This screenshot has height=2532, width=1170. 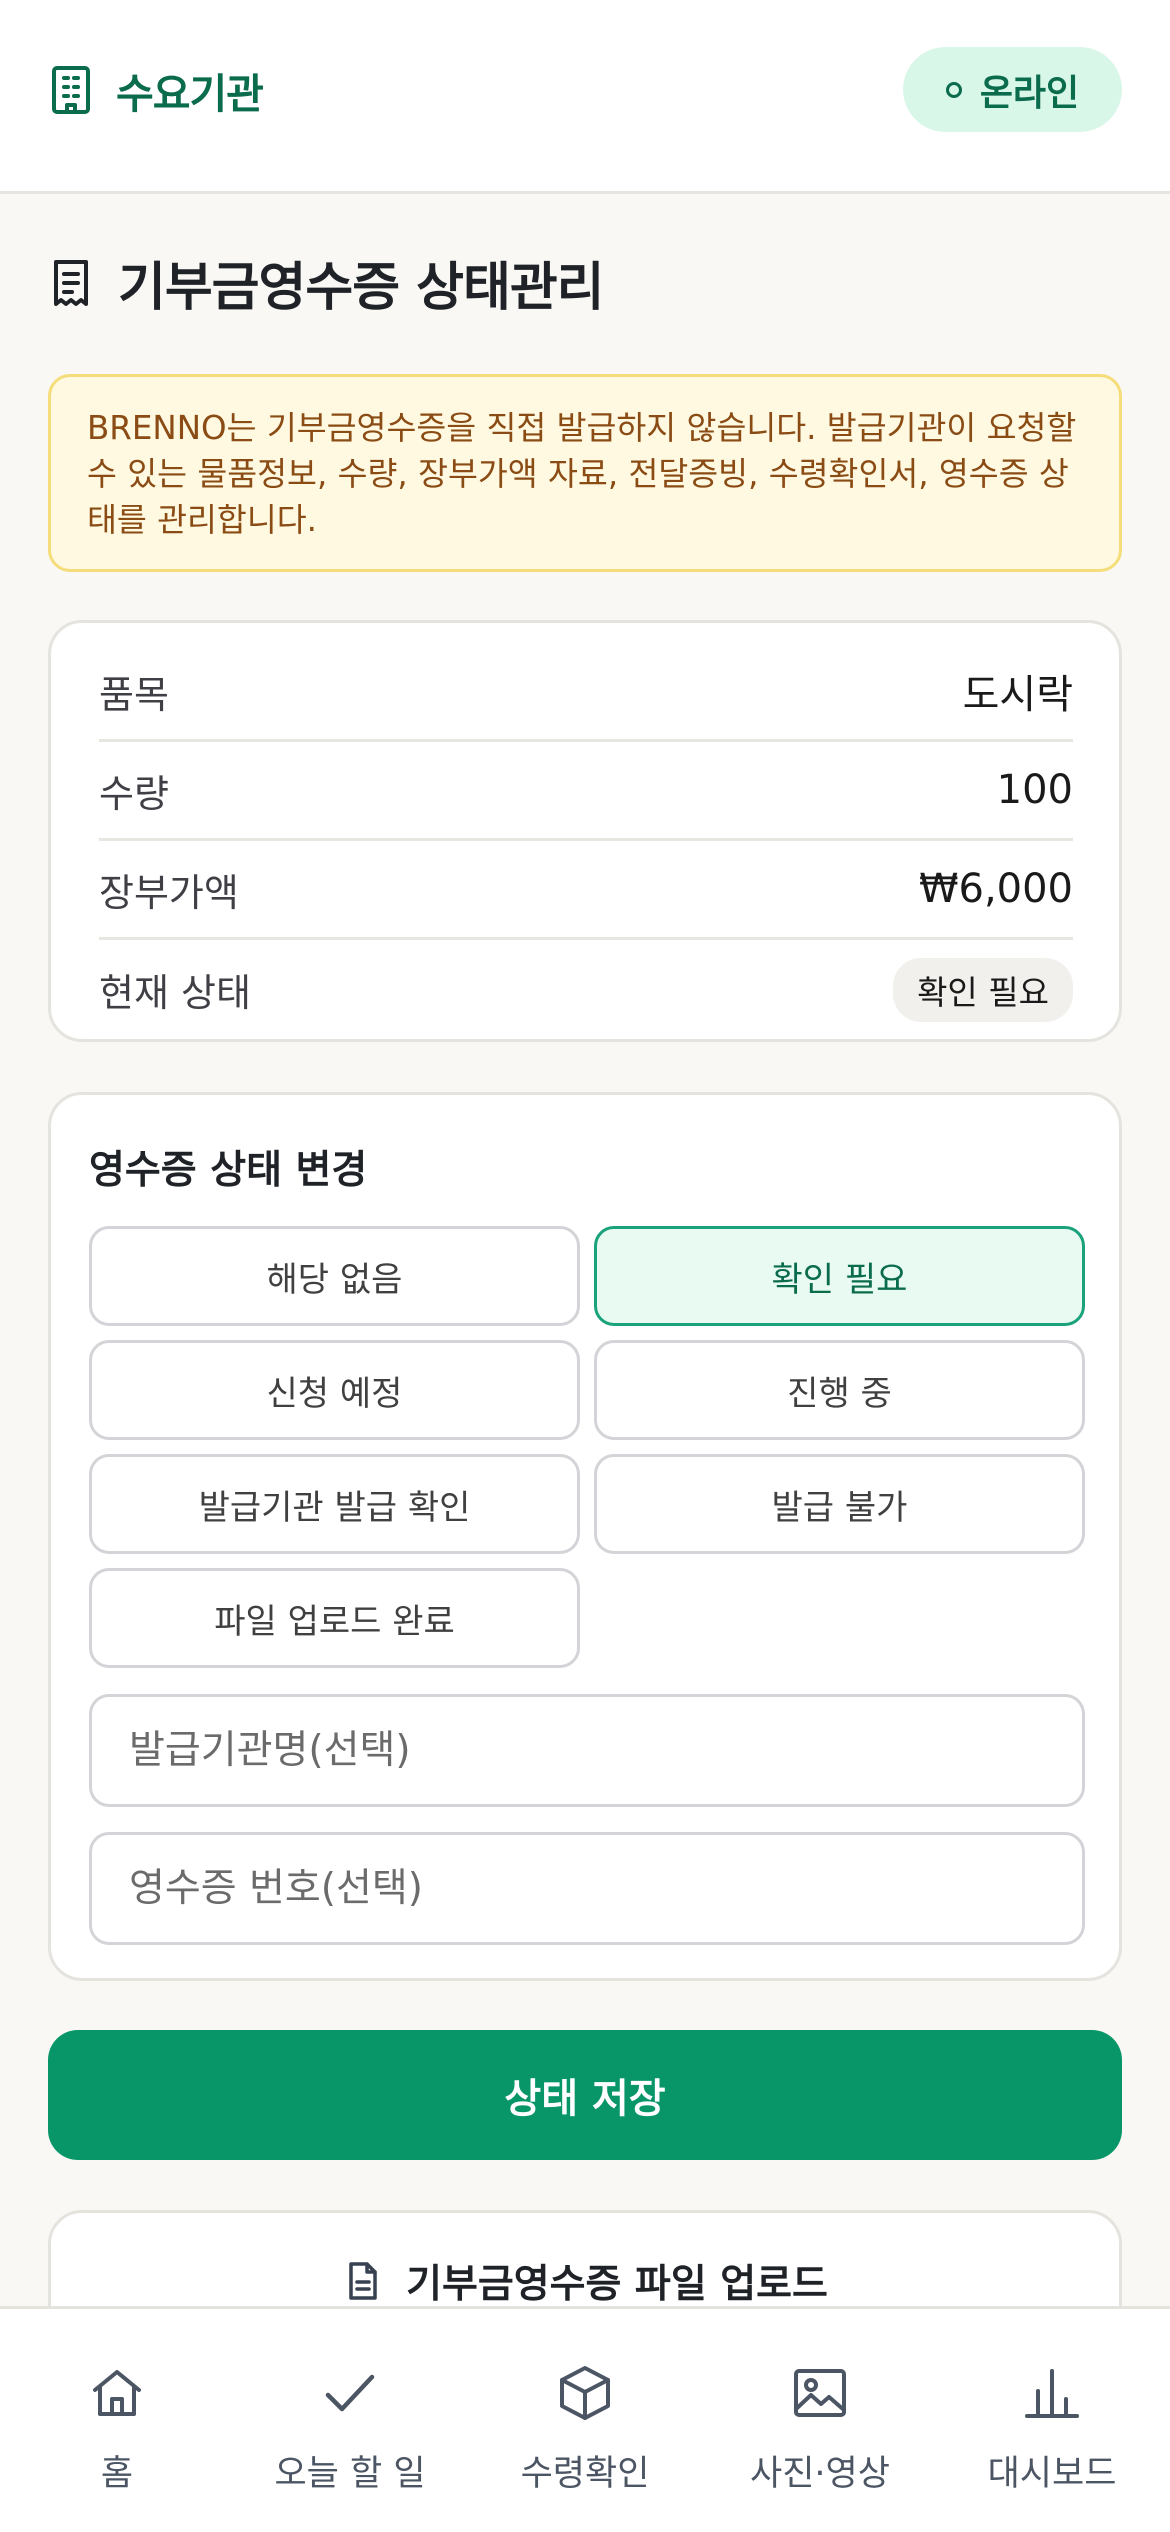 What do you see at coordinates (134, 694) in the screenshot?
I see `info-label: 품목` at bounding box center [134, 694].